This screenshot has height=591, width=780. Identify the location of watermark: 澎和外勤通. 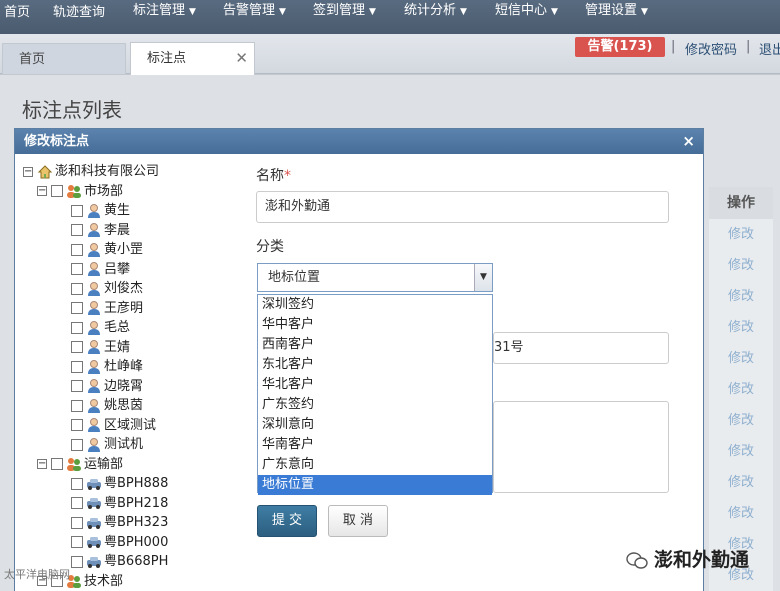
(687, 558).